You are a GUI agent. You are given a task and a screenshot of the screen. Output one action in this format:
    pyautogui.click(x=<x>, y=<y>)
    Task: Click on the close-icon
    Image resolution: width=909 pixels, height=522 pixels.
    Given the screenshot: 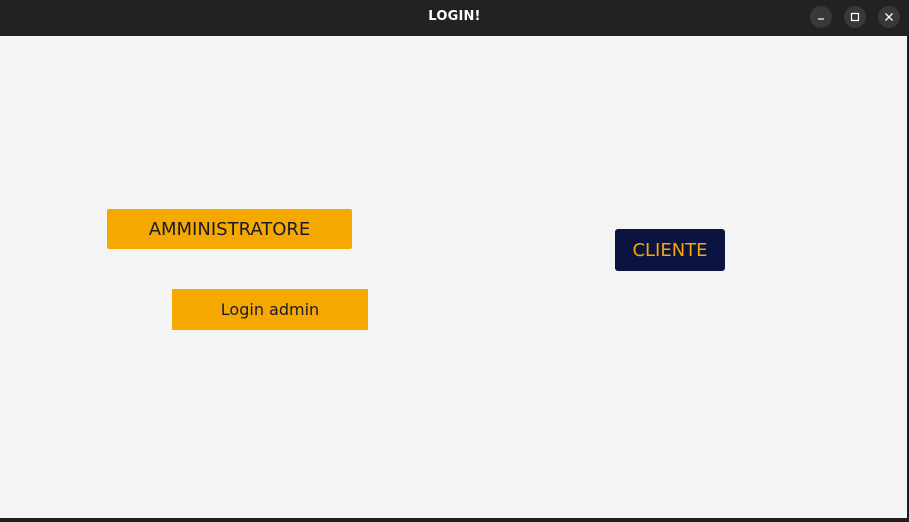 What is the action you would take?
    pyautogui.click(x=889, y=17)
    